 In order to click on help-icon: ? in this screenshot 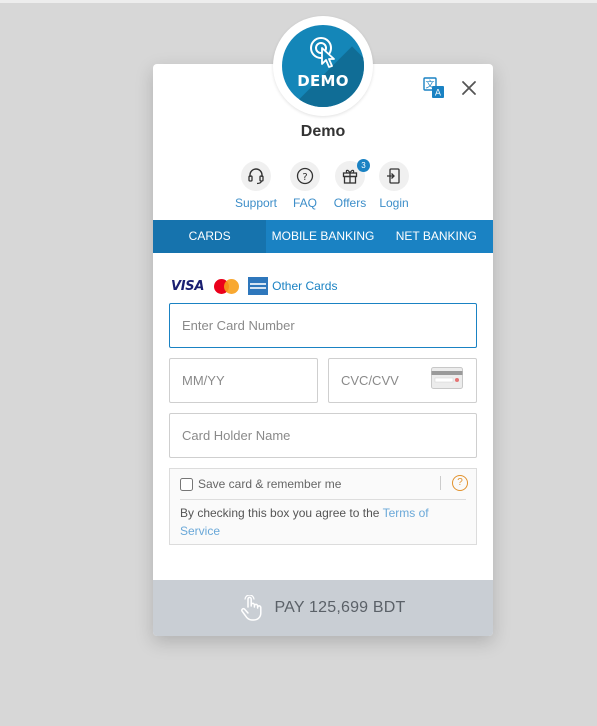, I will do `click(460, 483)`.